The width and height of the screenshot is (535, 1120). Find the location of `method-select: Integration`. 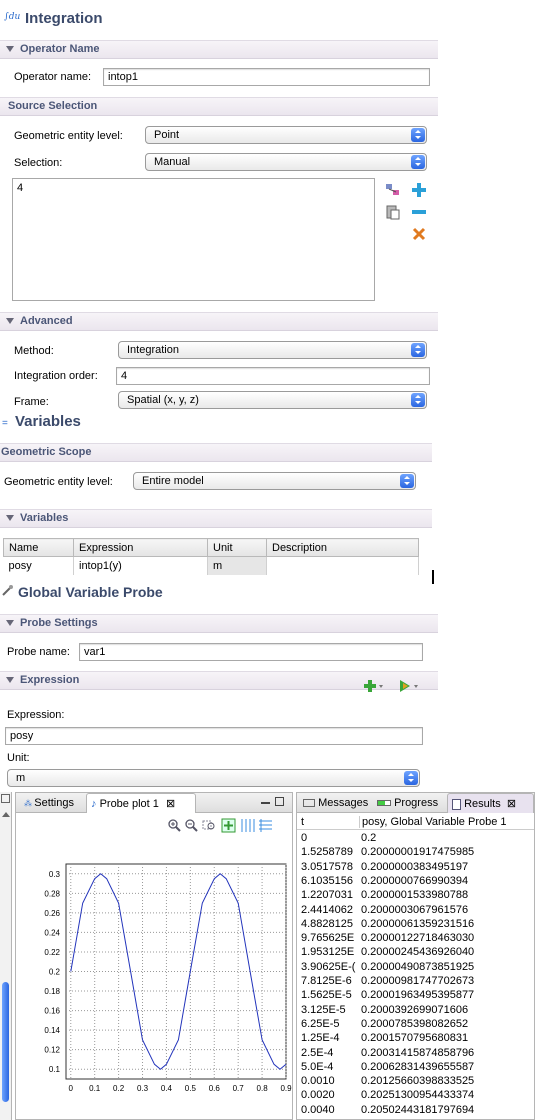

method-select: Integration is located at coordinates (272, 350).